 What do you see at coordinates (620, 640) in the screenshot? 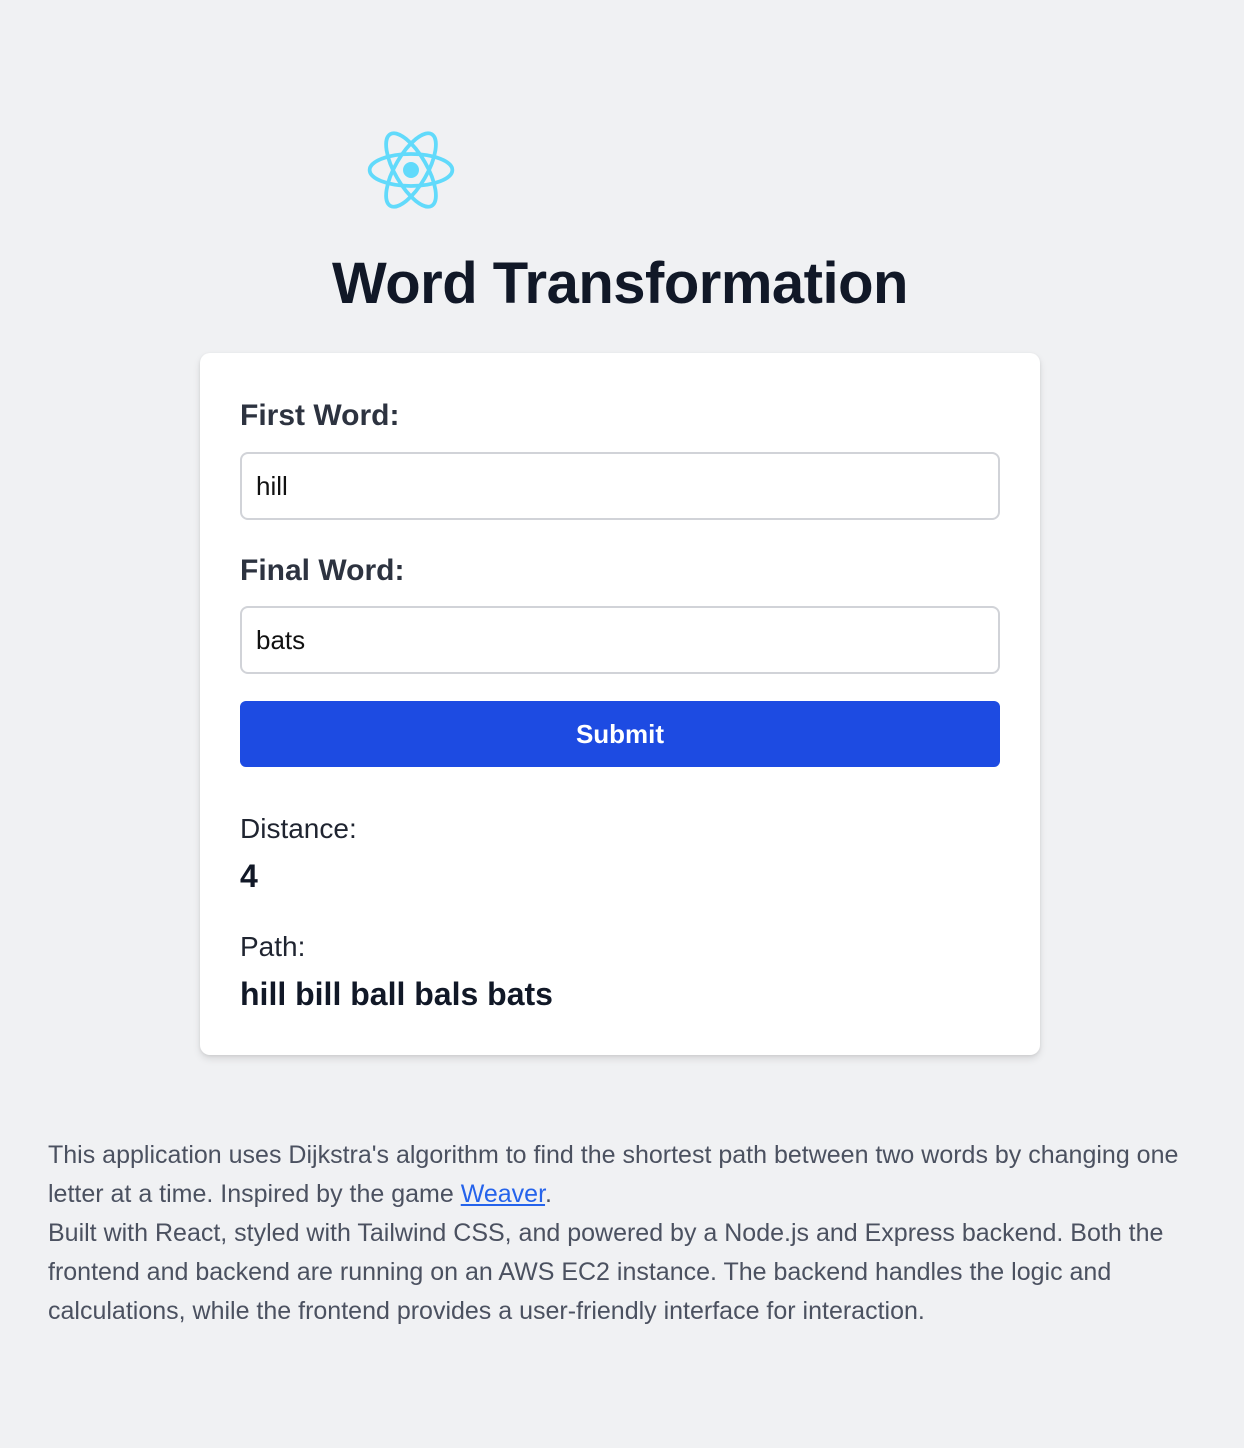
I see `final-word-input` at bounding box center [620, 640].